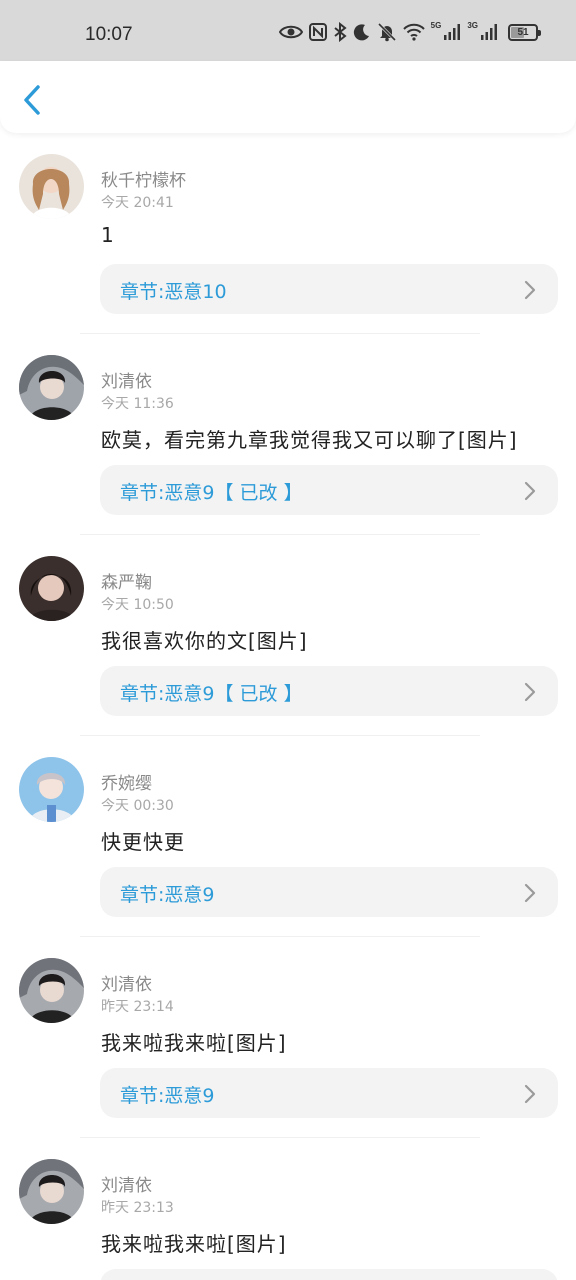 Image resolution: width=576 pixels, height=1280 pixels. Describe the element at coordinates (309, 440) in the screenshot. I see `comment-text: 欧莫，看完第九章我觉得我又可以聊了[图片]` at that location.